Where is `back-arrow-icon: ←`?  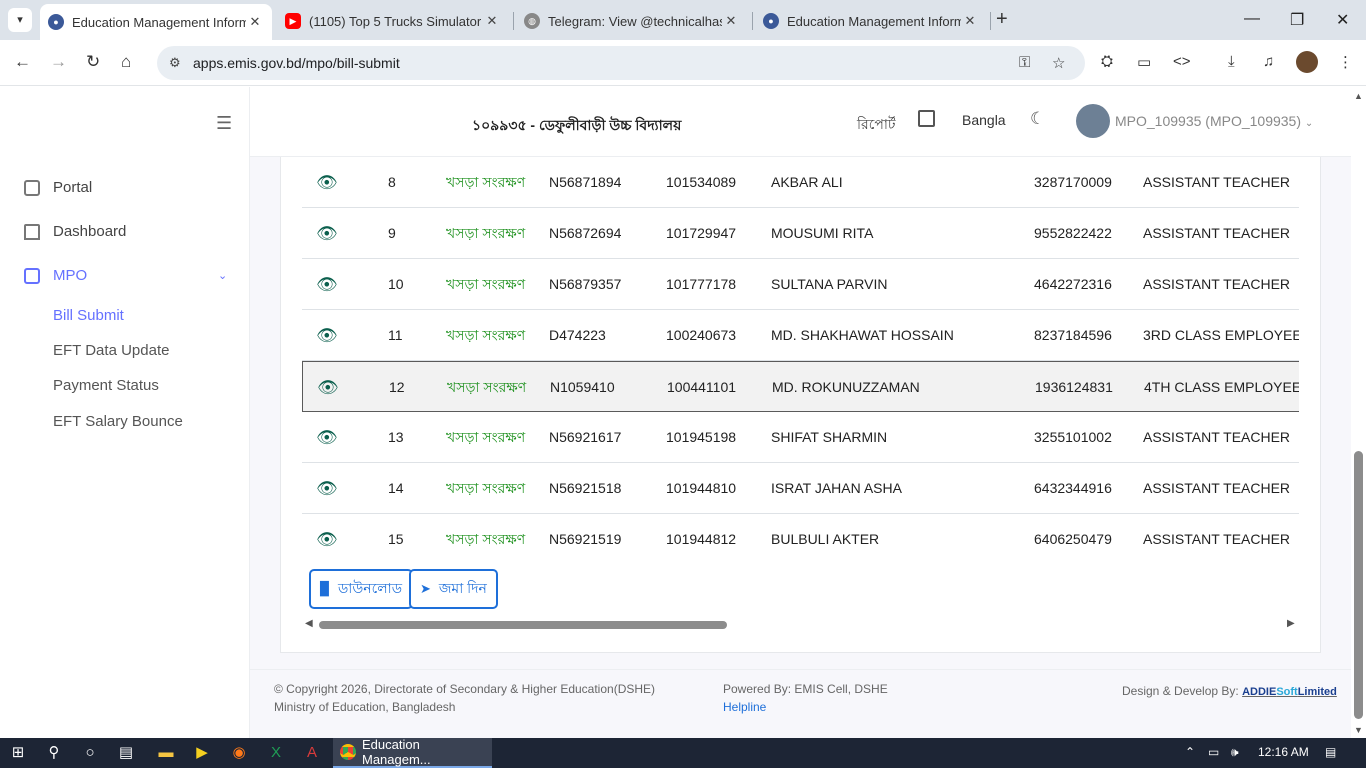
back-arrow-icon: ← is located at coordinates (22, 62).